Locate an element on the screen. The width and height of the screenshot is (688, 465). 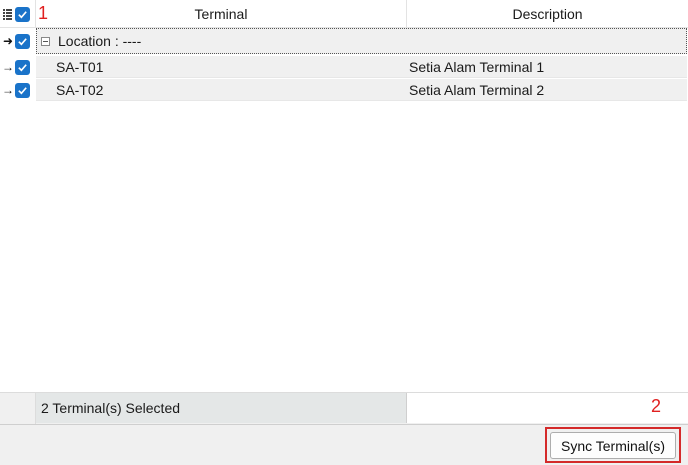
column-header-terminal: Terminal is located at coordinates (221, 14).